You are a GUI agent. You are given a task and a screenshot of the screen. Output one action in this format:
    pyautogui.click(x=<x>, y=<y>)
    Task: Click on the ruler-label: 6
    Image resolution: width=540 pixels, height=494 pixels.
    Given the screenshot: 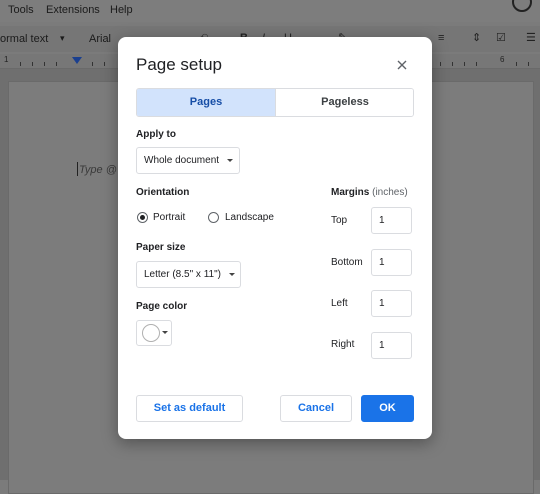 What is the action you would take?
    pyautogui.click(x=502, y=59)
    